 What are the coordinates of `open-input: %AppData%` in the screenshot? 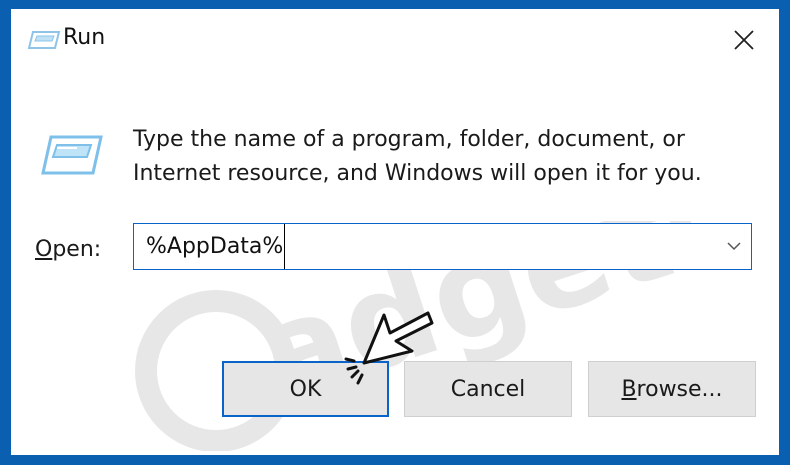 It's located at (216, 246).